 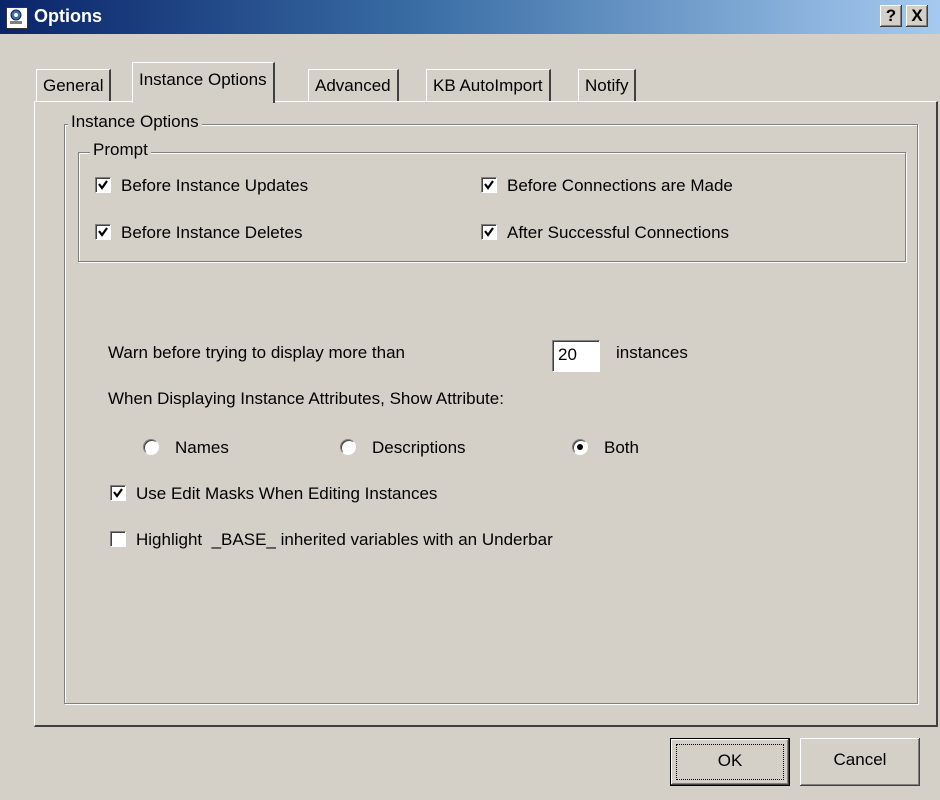 What do you see at coordinates (917, 16) in the screenshot?
I see `close-button: X` at bounding box center [917, 16].